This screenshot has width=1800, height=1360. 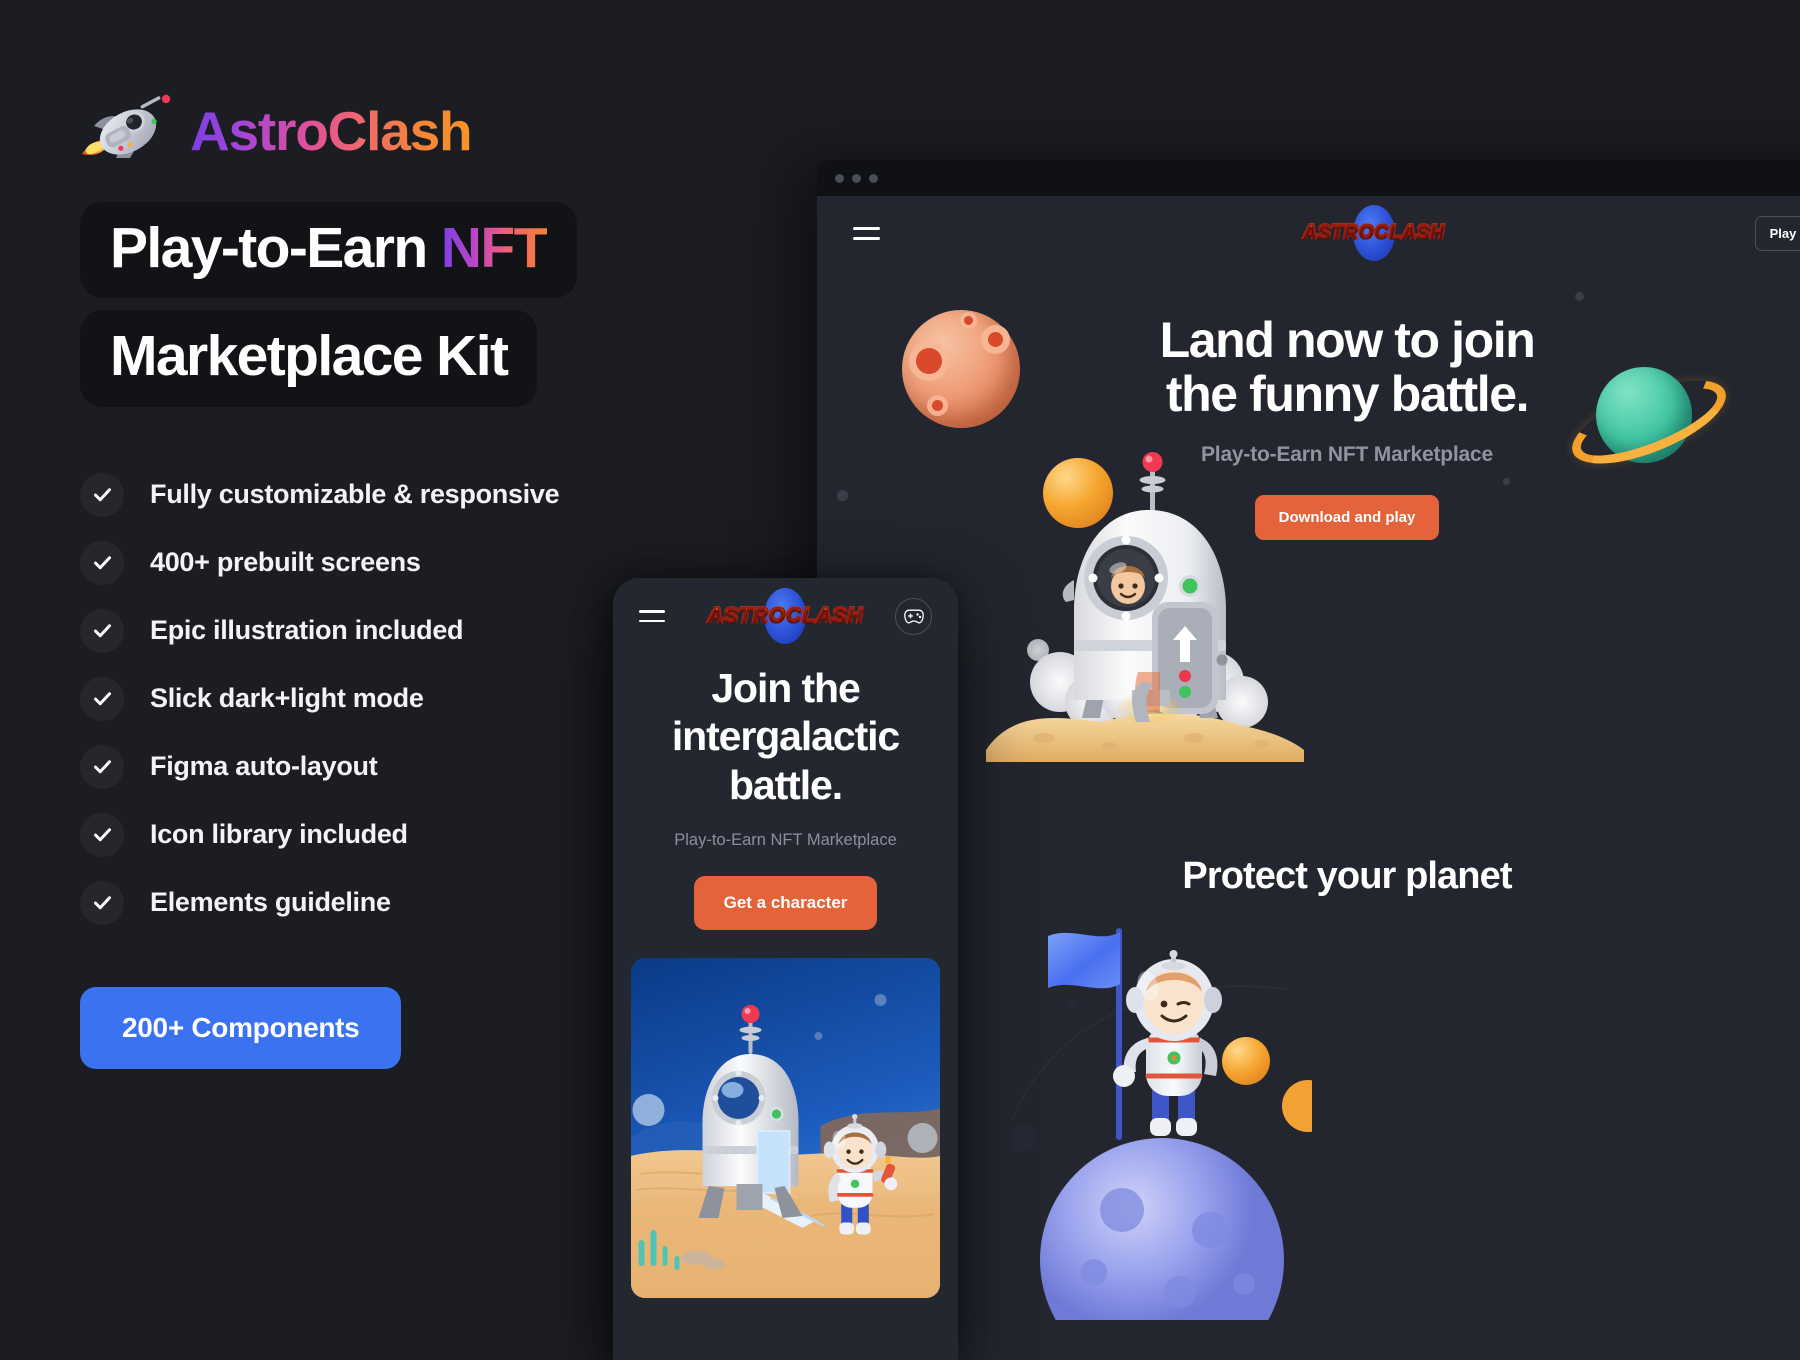 I want to click on feature-label: Elements guideline, so click(x=270, y=902).